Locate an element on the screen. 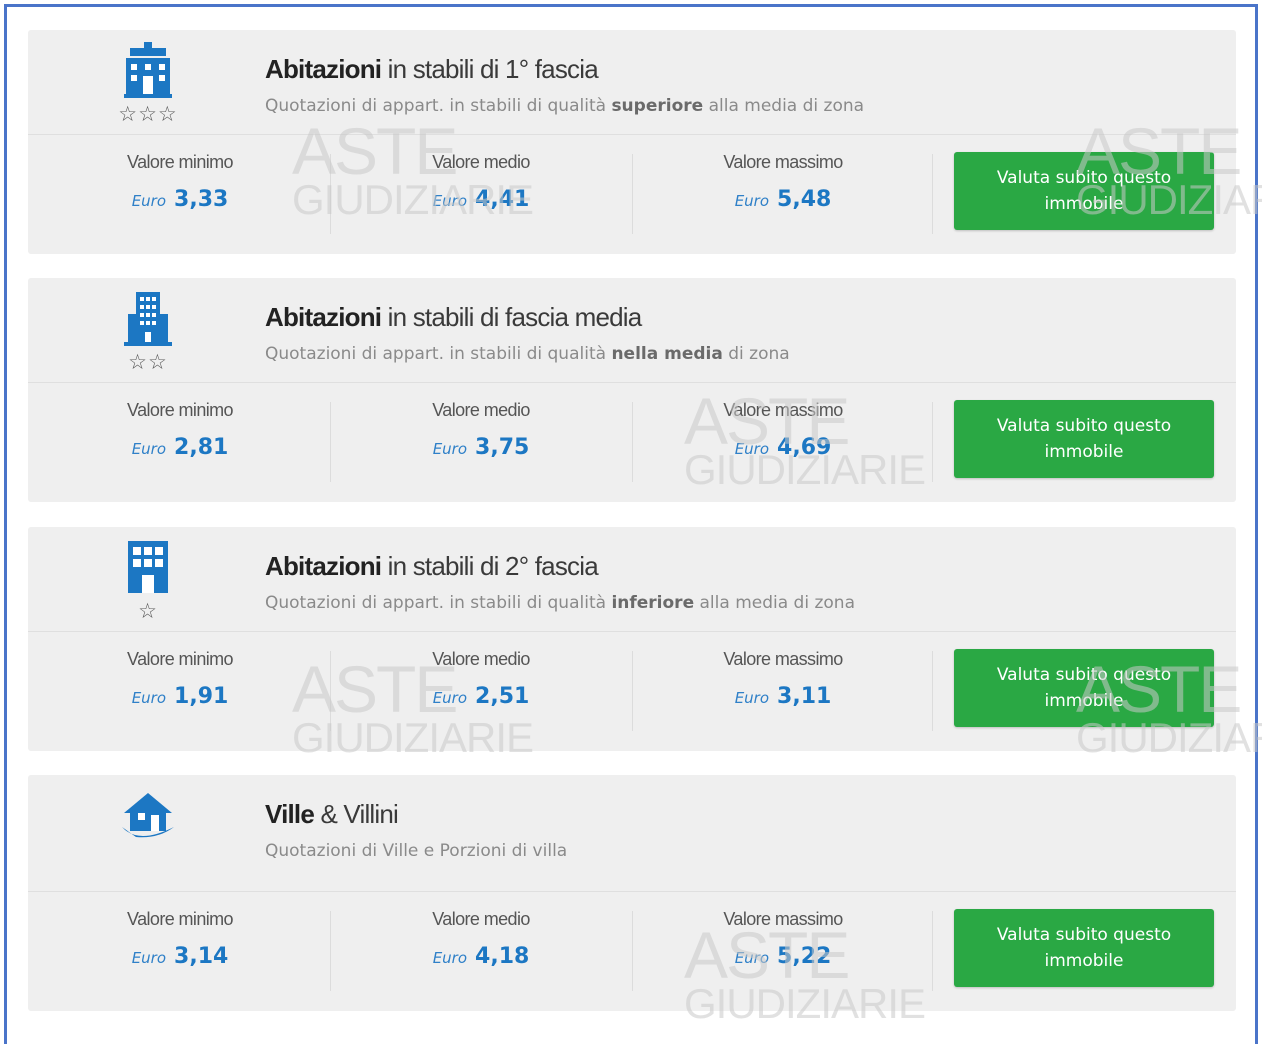 The height and width of the screenshot is (1044, 1262). subtitle-bold: nella media is located at coordinates (667, 354).